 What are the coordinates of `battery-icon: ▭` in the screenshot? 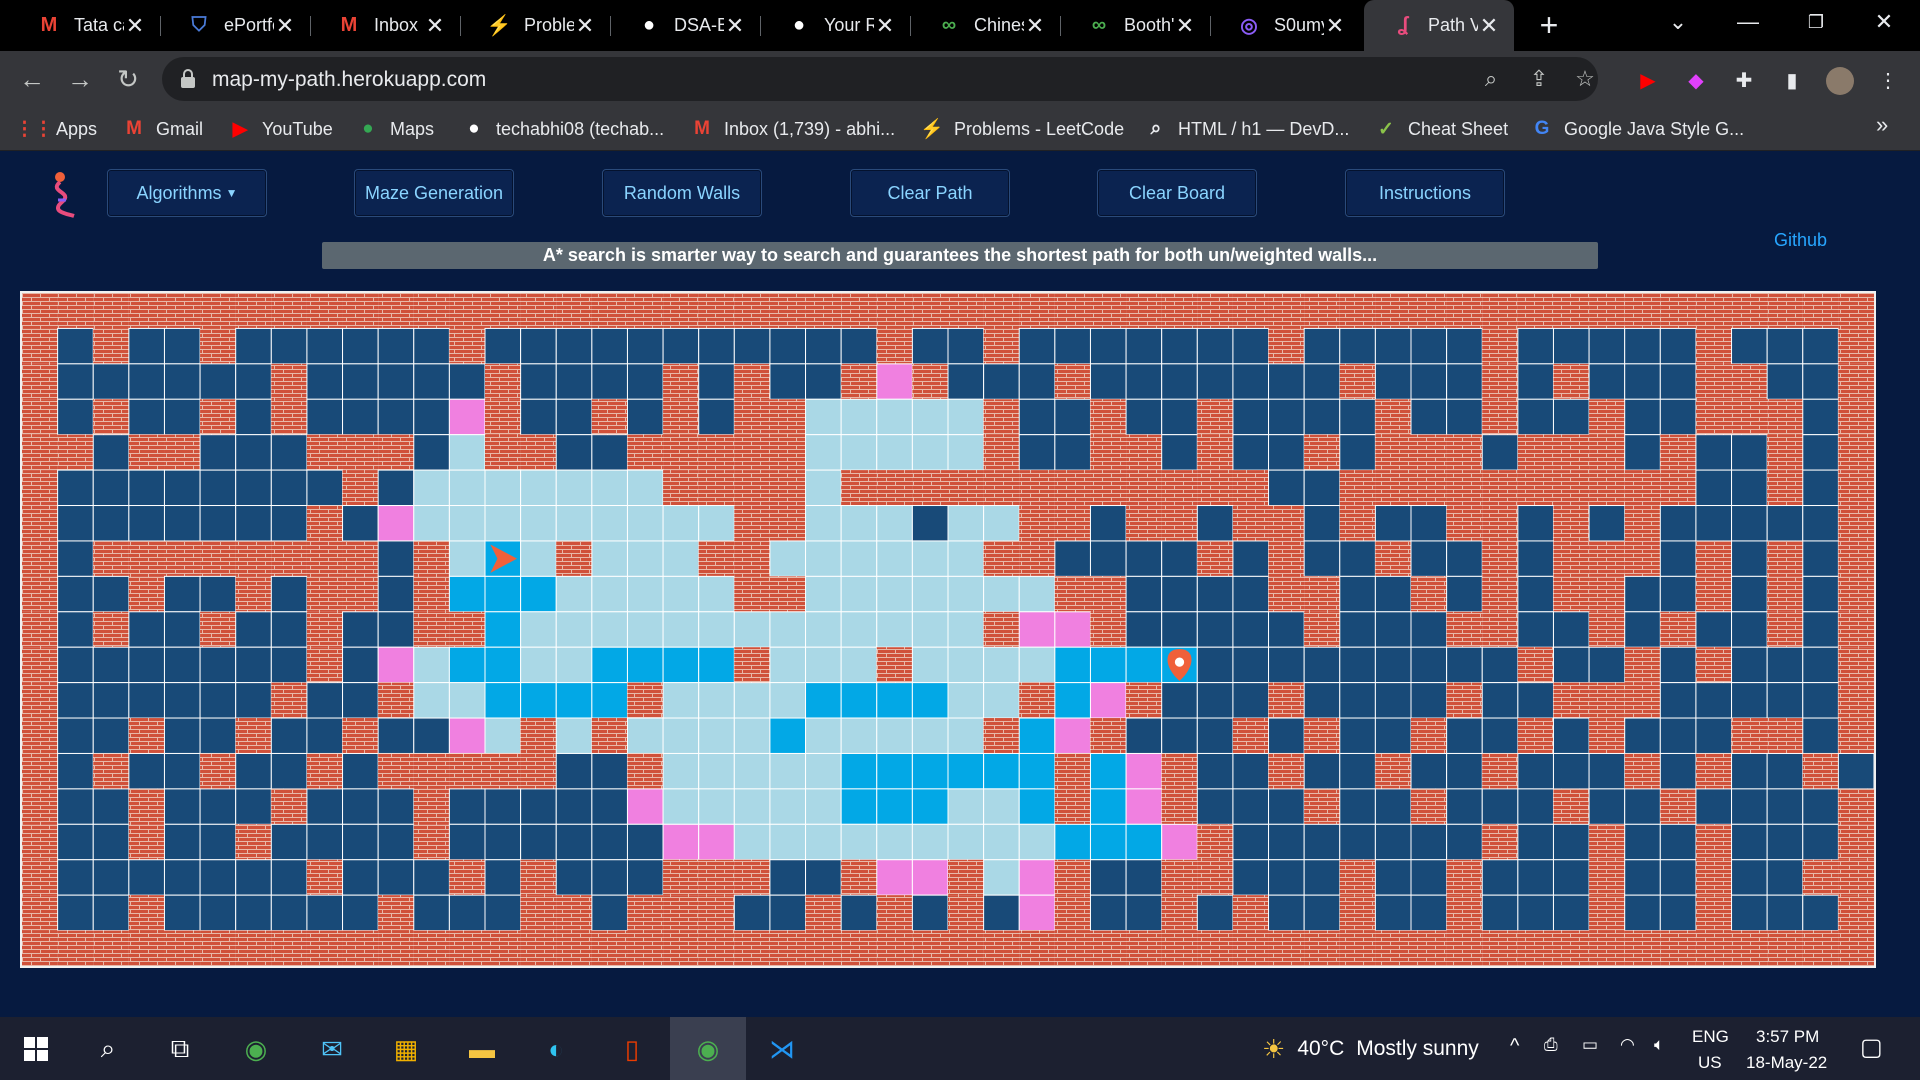 It's located at (1590, 1045).